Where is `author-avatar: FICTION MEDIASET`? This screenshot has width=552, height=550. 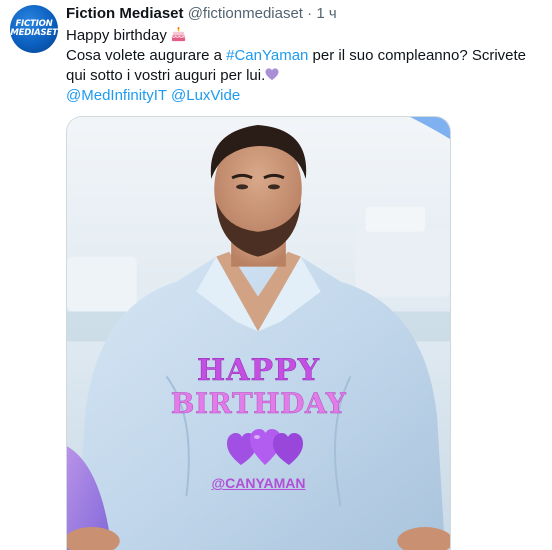
author-avatar: FICTION MEDIASET is located at coordinates (34, 29).